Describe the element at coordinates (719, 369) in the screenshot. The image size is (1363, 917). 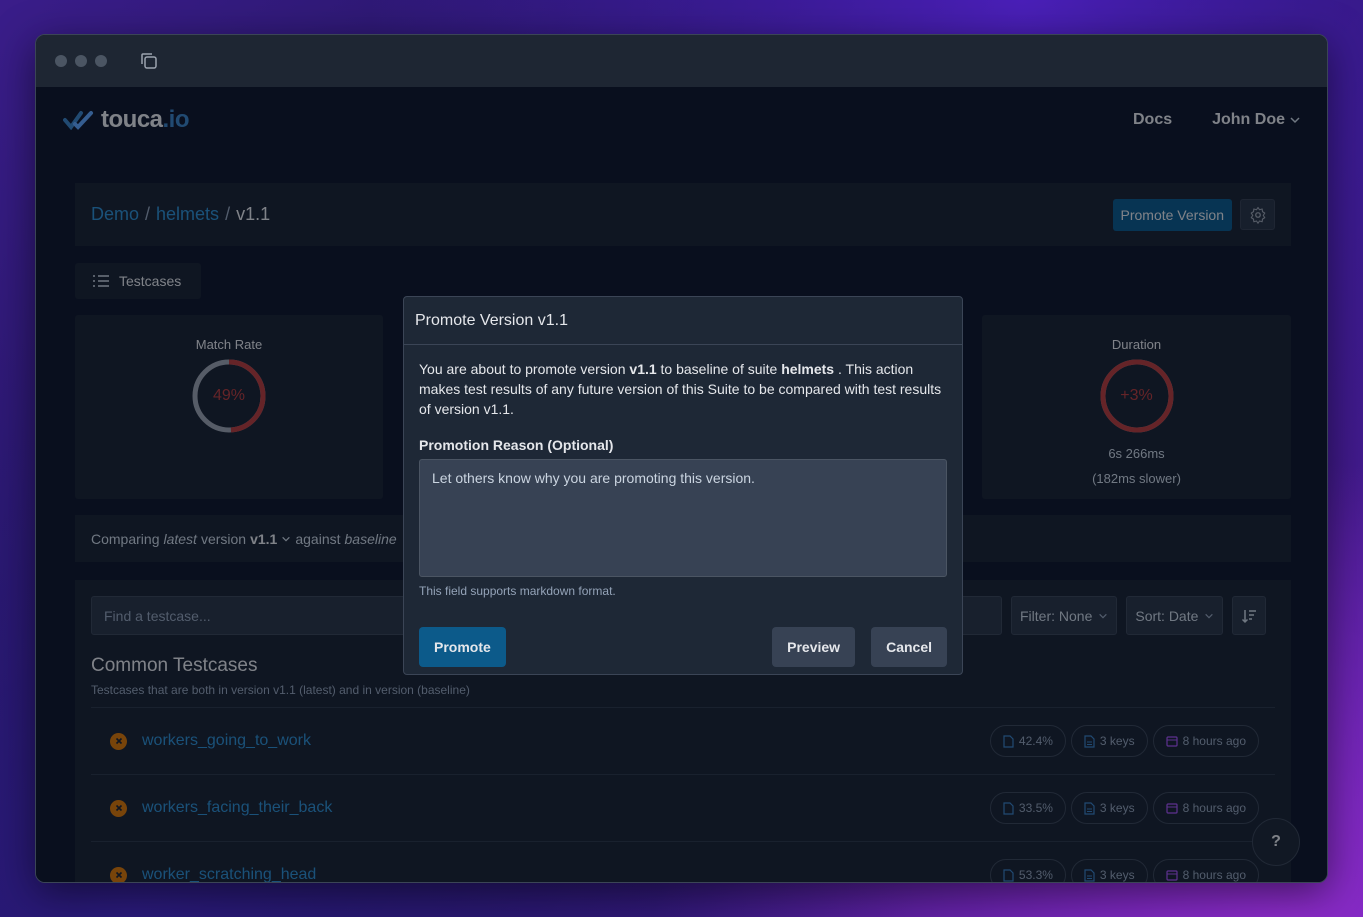
I see `dialog-text-2: to baseline of suite` at that location.